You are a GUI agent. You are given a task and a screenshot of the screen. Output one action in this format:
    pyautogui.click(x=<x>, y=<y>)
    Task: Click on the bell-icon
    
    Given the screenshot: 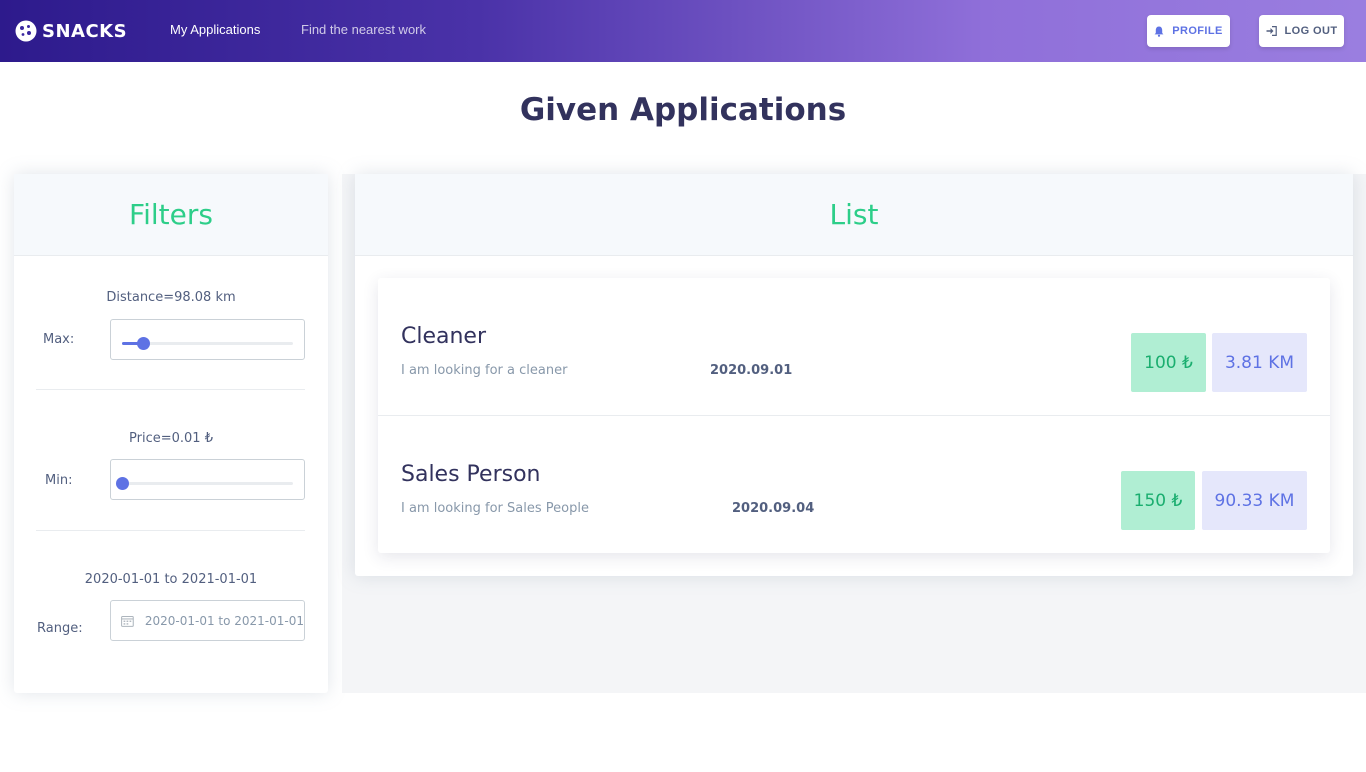 What is the action you would take?
    pyautogui.click(x=1159, y=31)
    